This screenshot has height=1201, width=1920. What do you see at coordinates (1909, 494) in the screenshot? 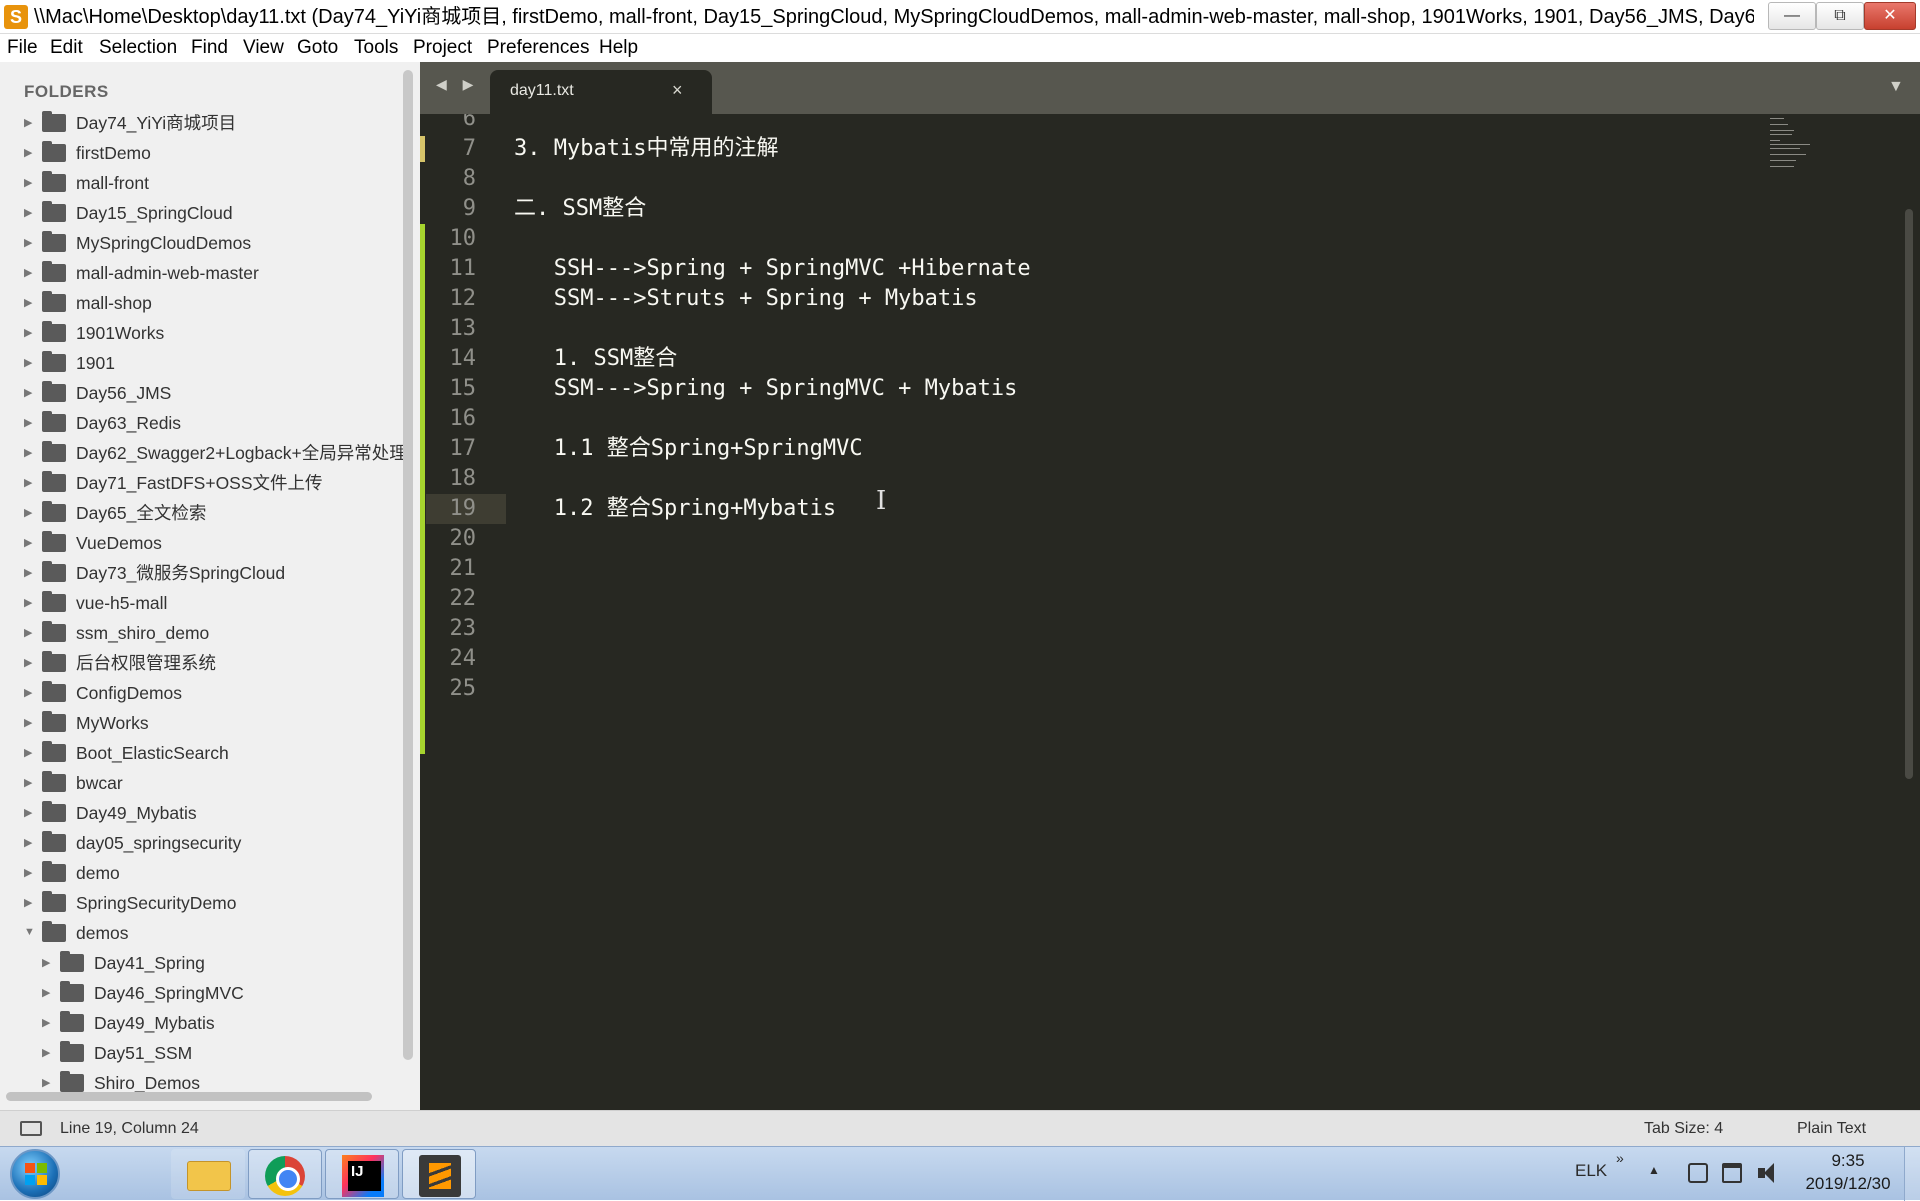
I see `editor-vertical-scrollbar` at bounding box center [1909, 494].